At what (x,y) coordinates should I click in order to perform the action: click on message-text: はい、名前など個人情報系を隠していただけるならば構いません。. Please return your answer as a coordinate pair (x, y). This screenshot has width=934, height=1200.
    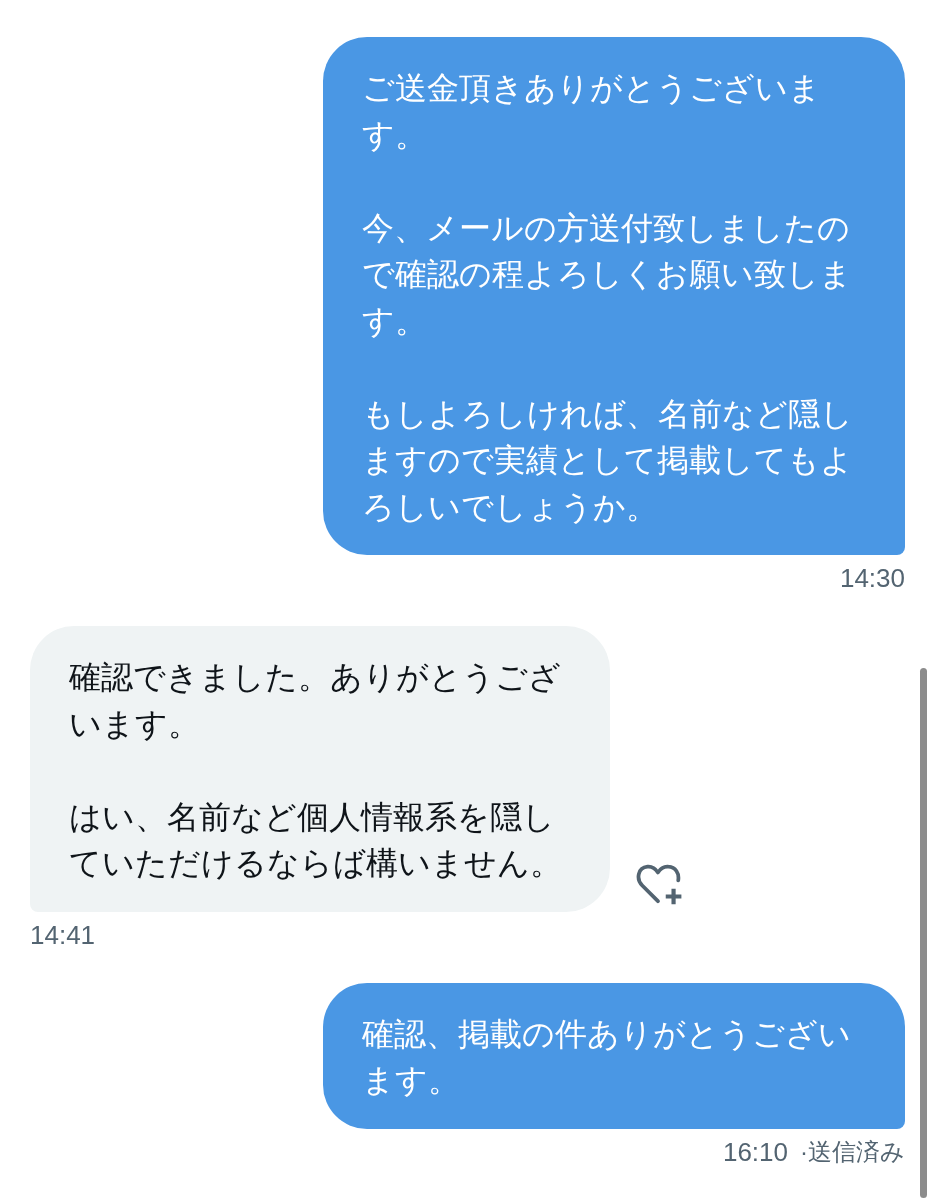
    Looking at the image, I should click on (316, 840).